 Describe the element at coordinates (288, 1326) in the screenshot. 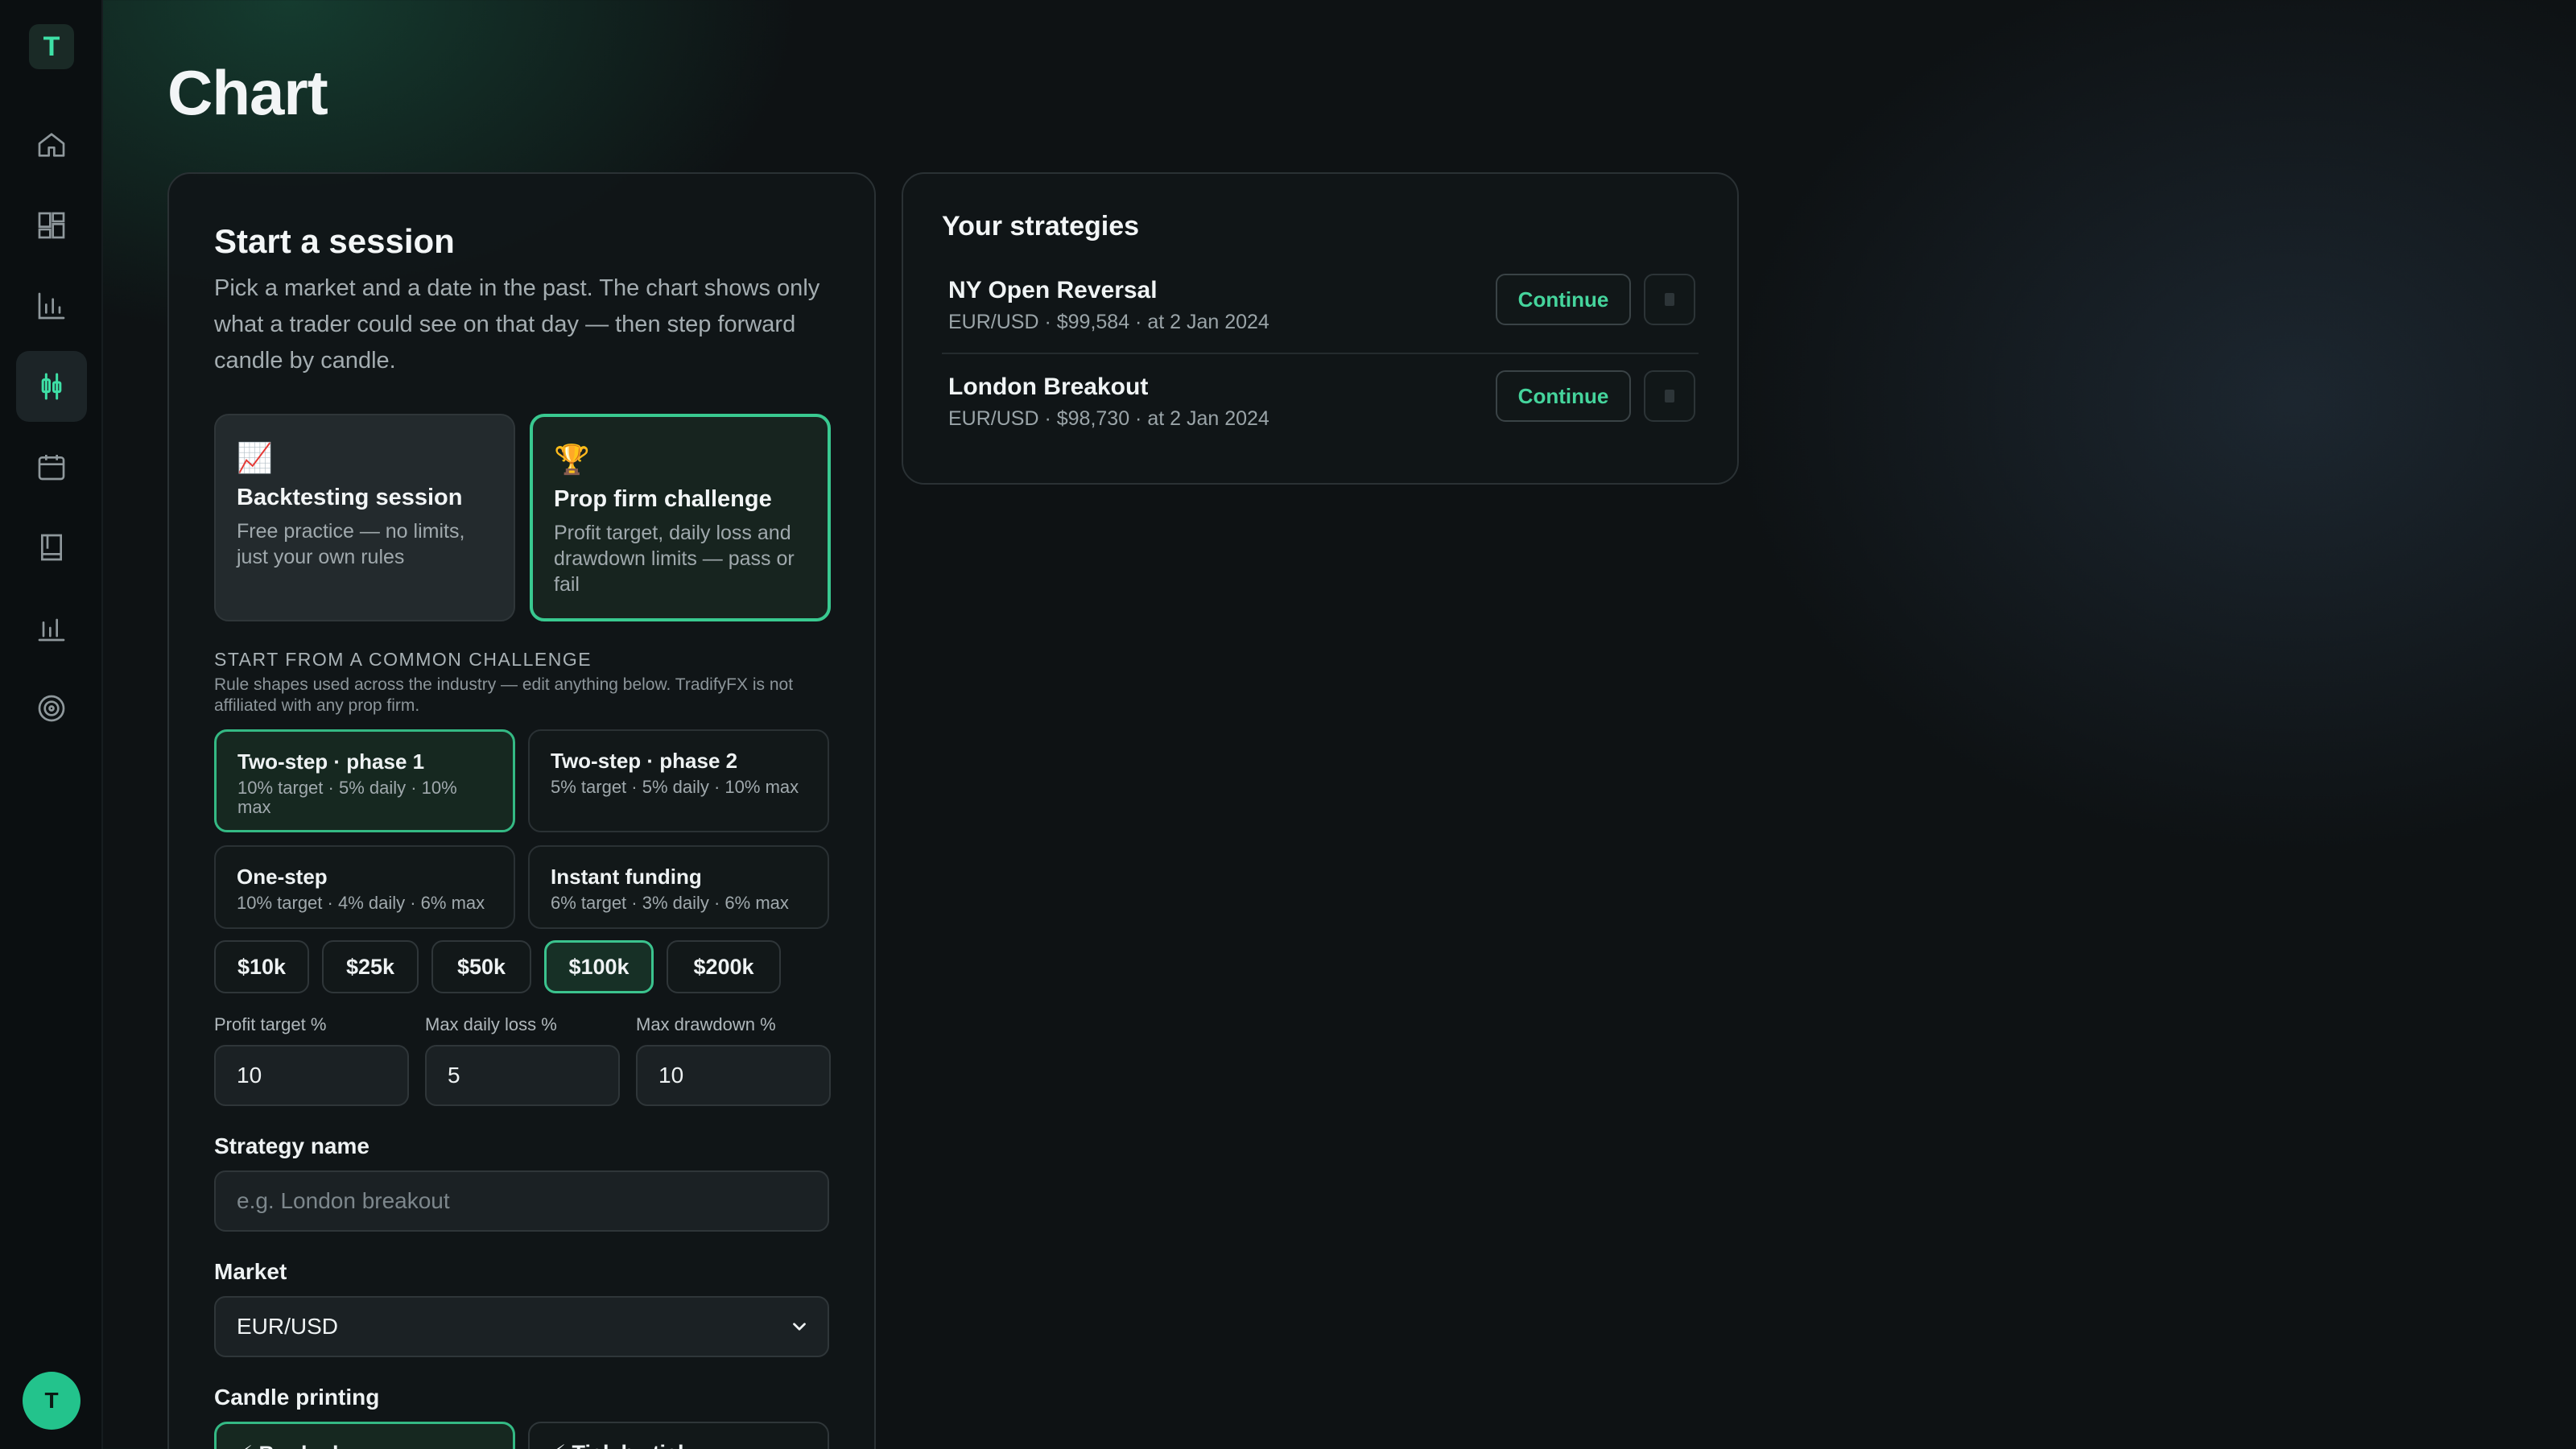

I see `market-value: EUR/USD` at that location.